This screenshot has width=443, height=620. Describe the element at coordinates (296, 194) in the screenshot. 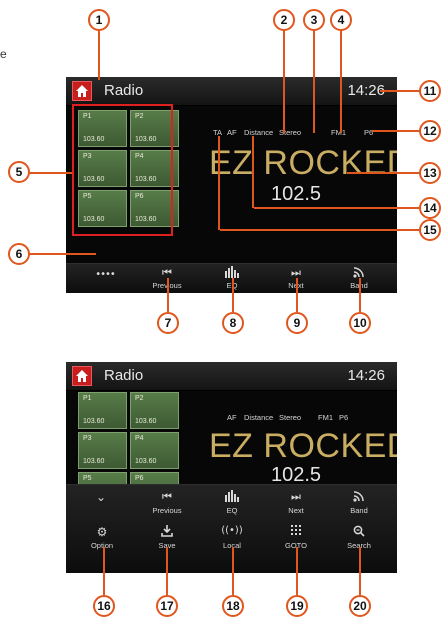

I see `station-frequency: 102.5` at that location.